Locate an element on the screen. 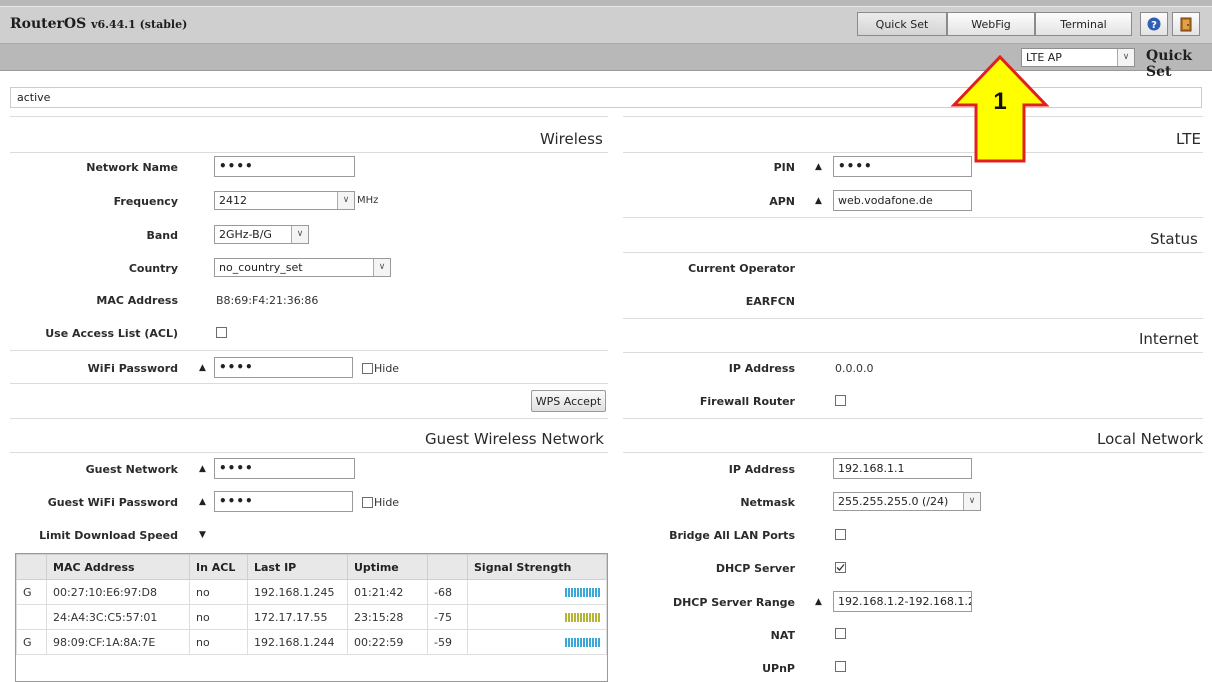  earfcn-label: EARFCN is located at coordinates (770, 301).